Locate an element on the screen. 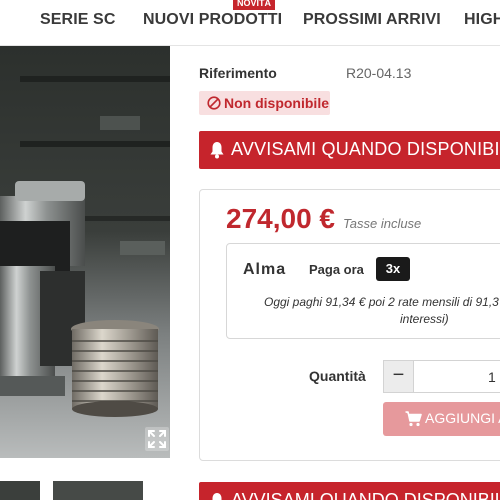 This screenshot has height=500, width=500. quantity-value: 1 is located at coordinates (492, 377).